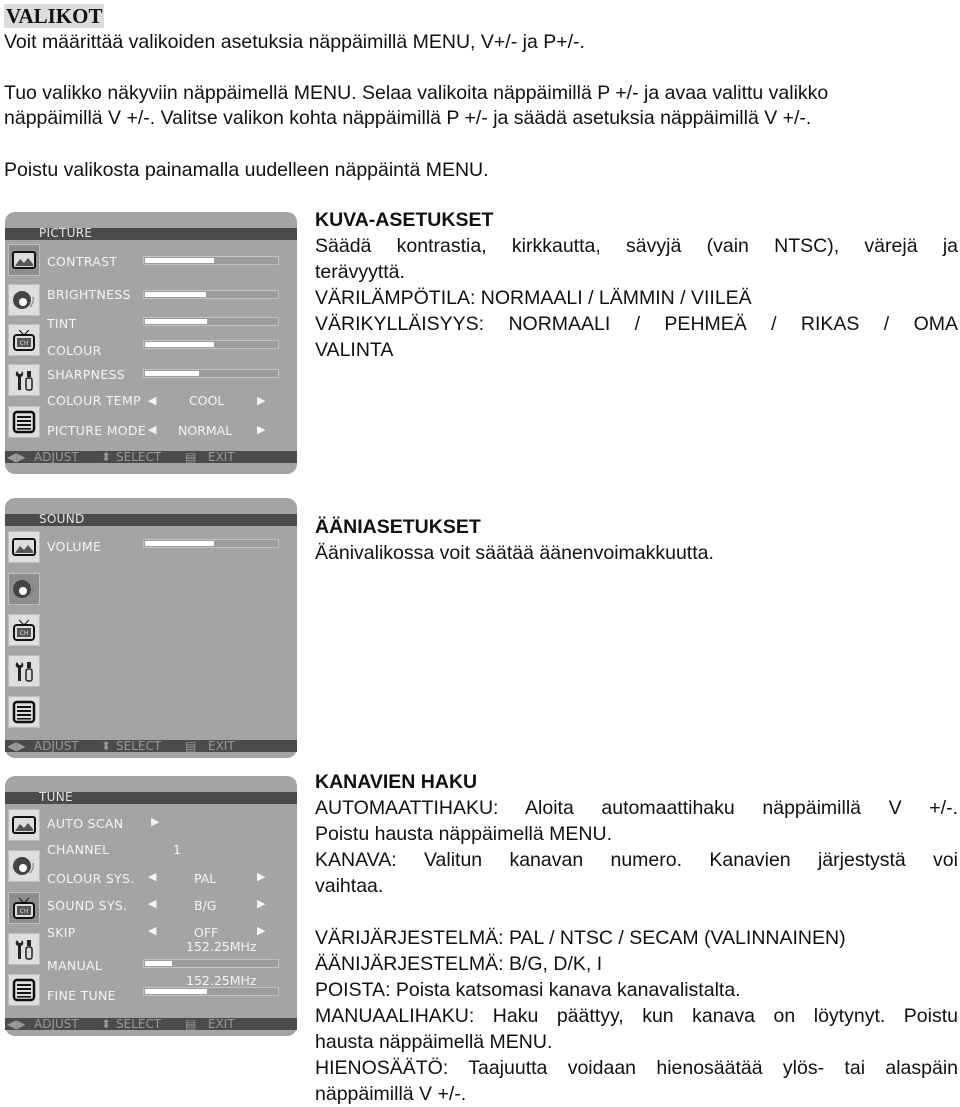 The image size is (960, 1107). Describe the element at coordinates (211, 373) in the screenshot. I see `sharpness-slider` at that location.